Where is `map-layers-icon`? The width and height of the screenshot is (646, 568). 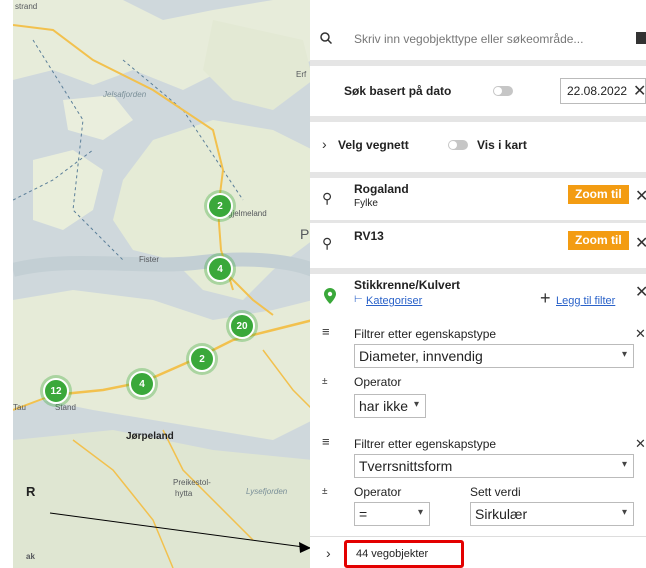 map-layers-icon is located at coordinates (641, 38).